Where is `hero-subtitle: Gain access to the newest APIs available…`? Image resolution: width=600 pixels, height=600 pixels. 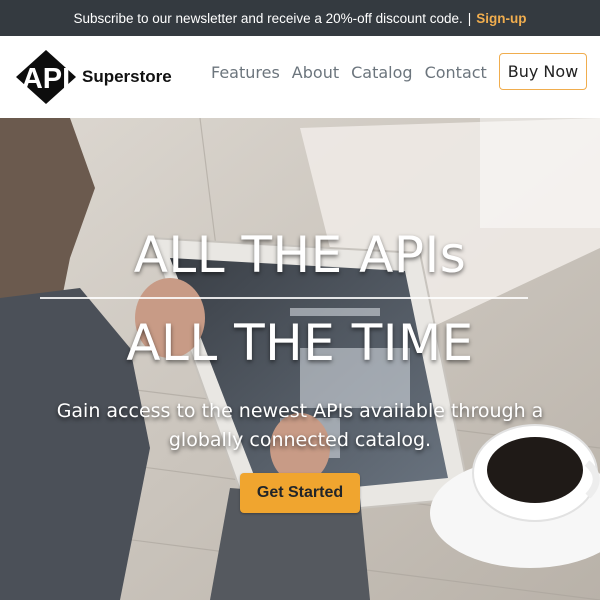
hero-subtitle: Gain access to the newest APIs available… is located at coordinates (300, 425).